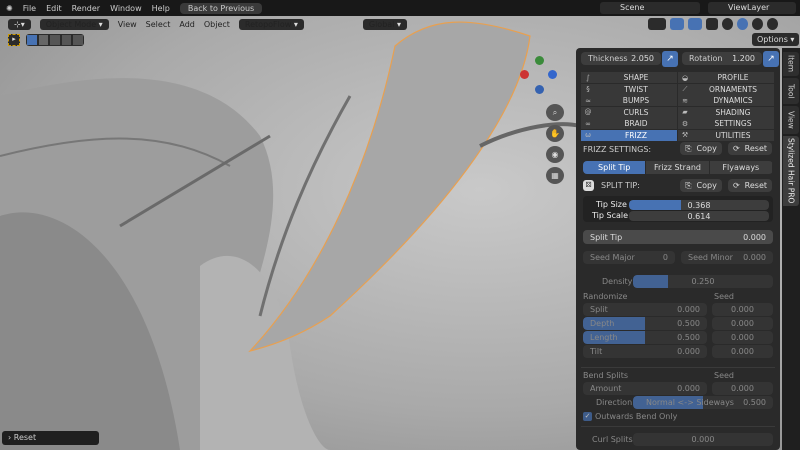 The height and width of the screenshot is (450, 800). I want to click on frizz-reset-button: ⟳ Reset, so click(750, 148).